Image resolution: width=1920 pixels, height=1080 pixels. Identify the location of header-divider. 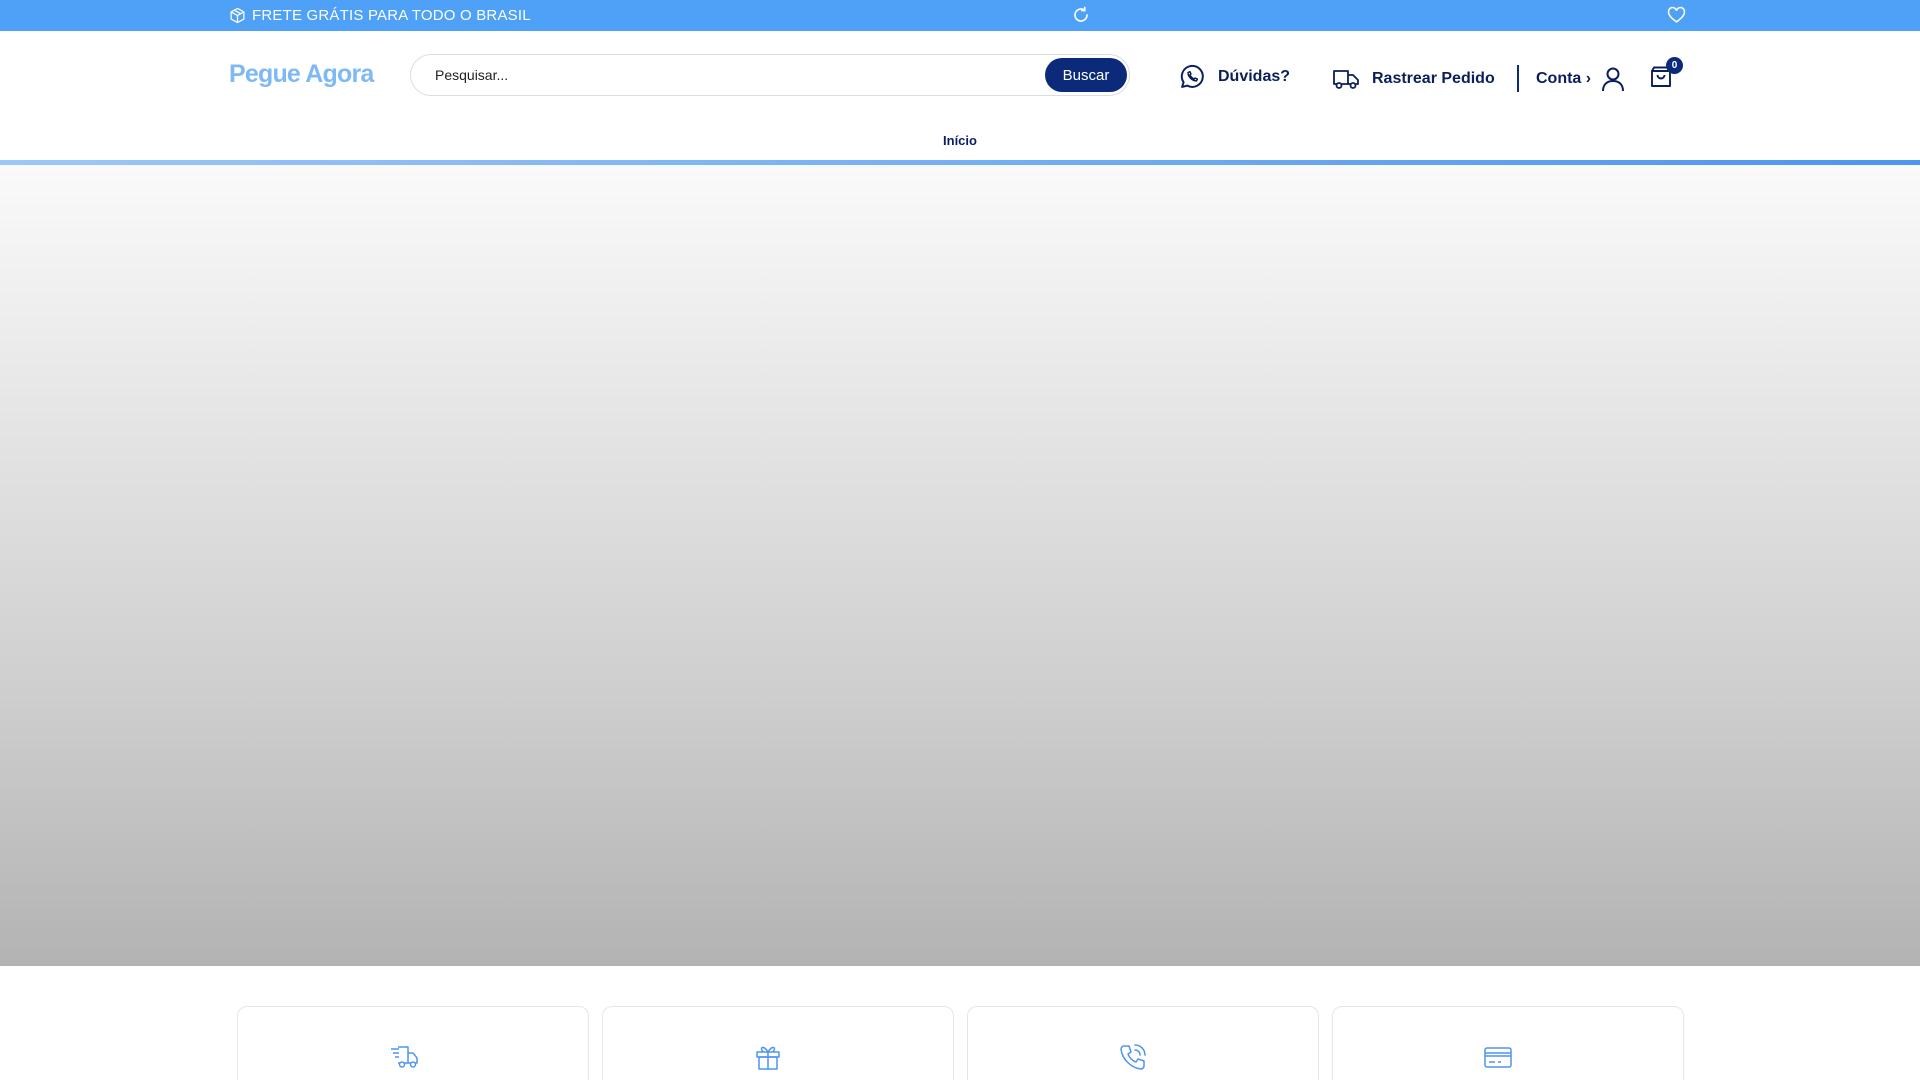
(1518, 78).